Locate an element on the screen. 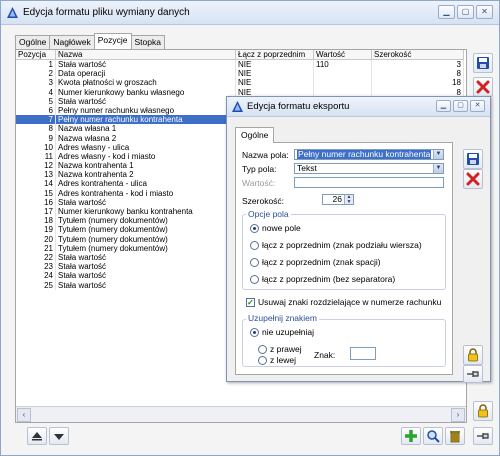  column-header-szerokosc: Szerokość is located at coordinates (418, 54).